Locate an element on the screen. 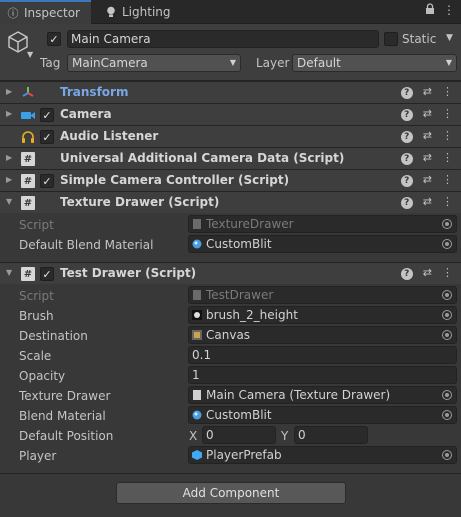  player-label: Player is located at coordinates (38, 456).